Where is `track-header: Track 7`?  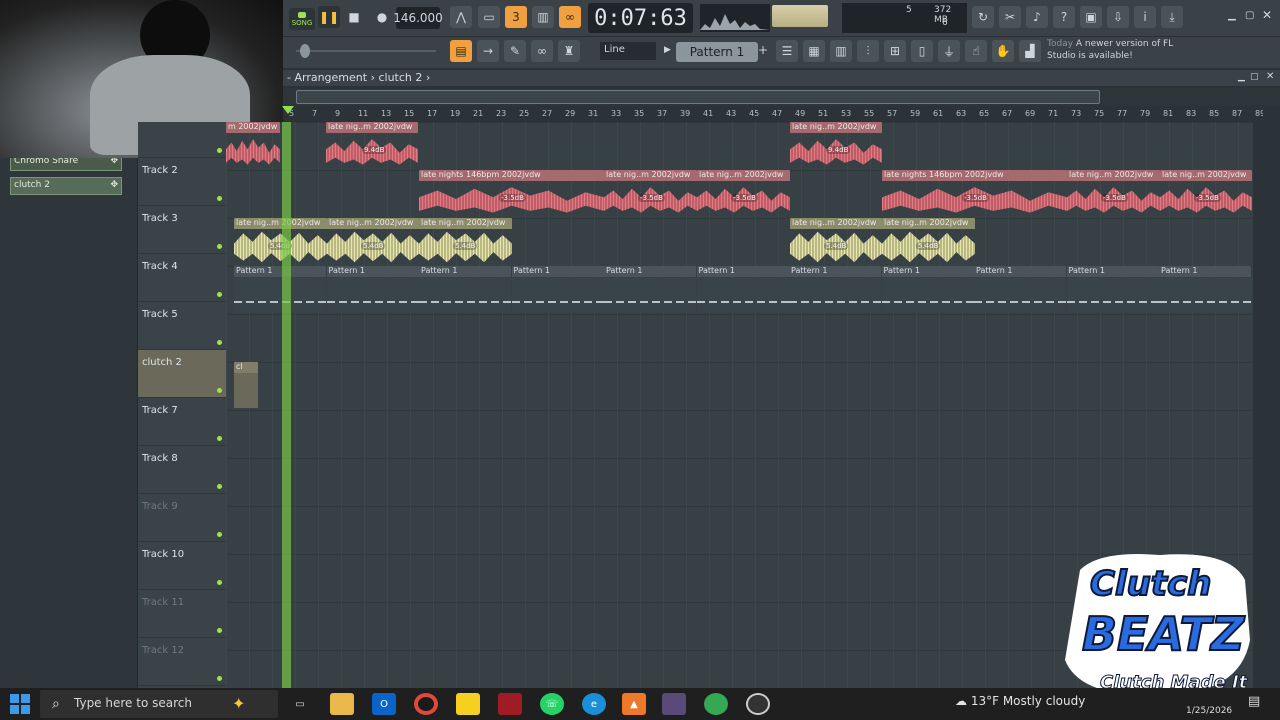 track-header: Track 7 is located at coordinates (182, 422).